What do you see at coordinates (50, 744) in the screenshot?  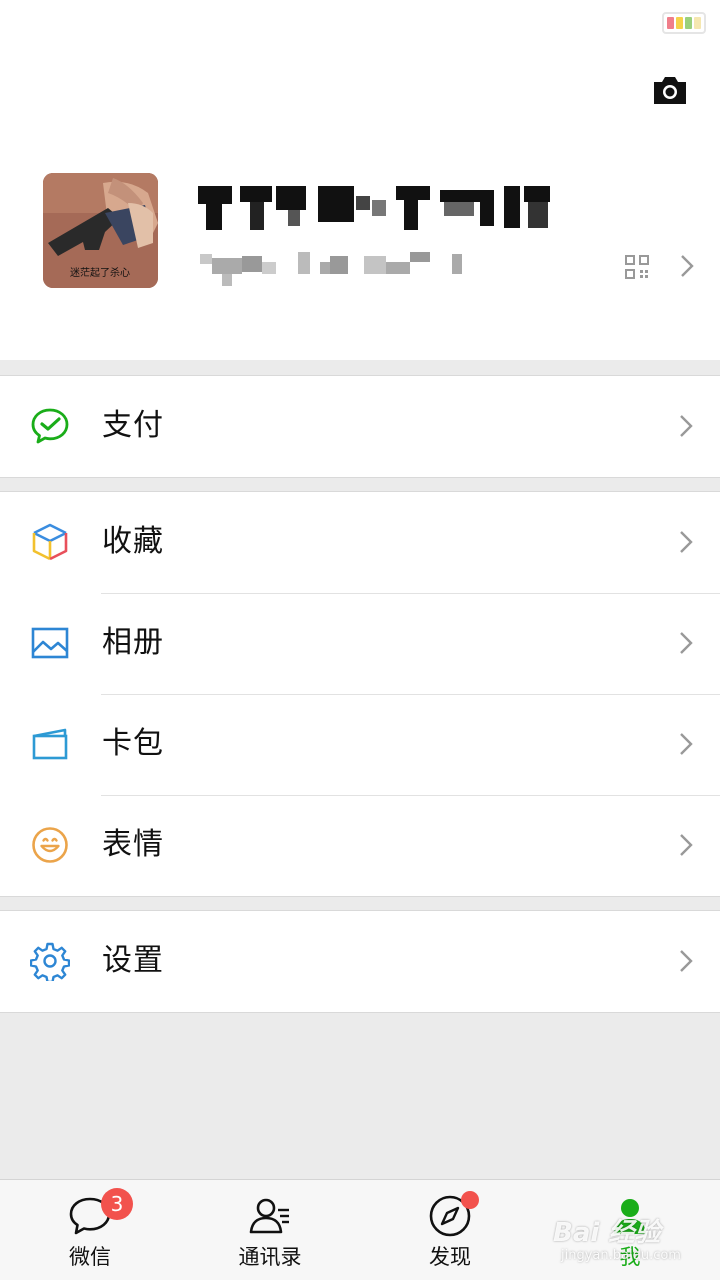 I see `card-wallet-icon` at bounding box center [50, 744].